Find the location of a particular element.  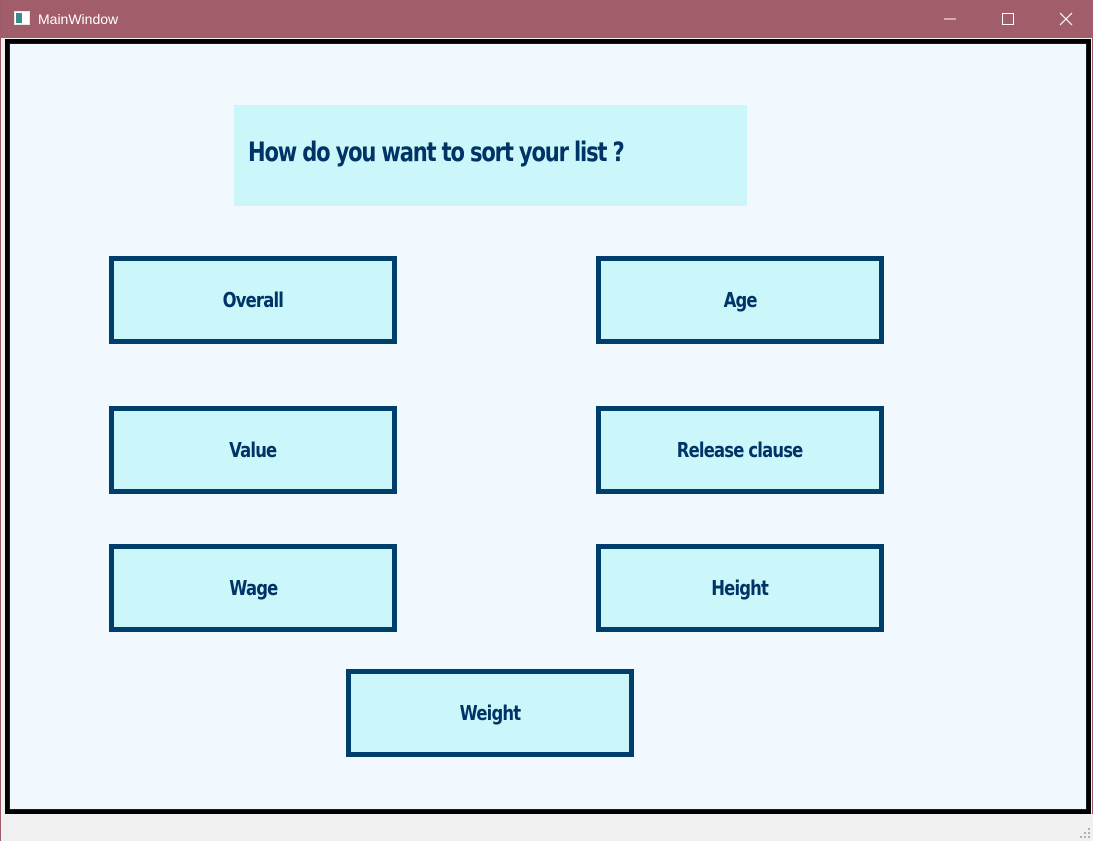

button-label: Height is located at coordinates (740, 588).